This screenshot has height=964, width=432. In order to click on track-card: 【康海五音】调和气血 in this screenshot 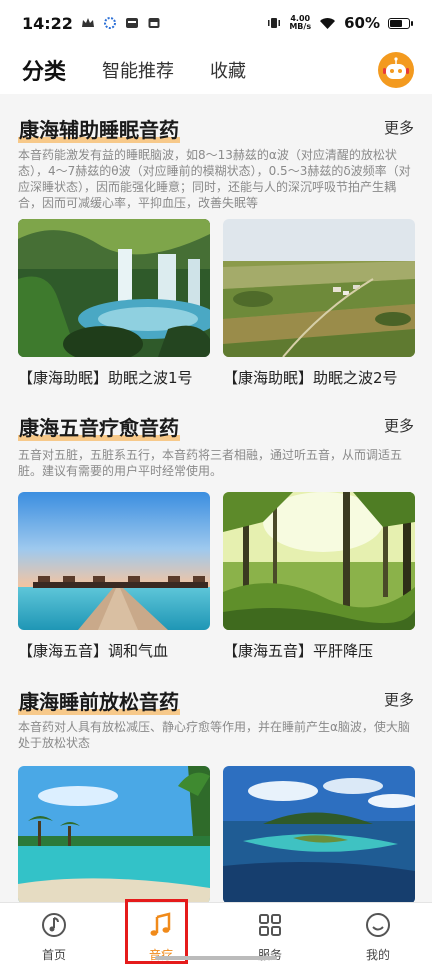, I will do `click(114, 576)`.